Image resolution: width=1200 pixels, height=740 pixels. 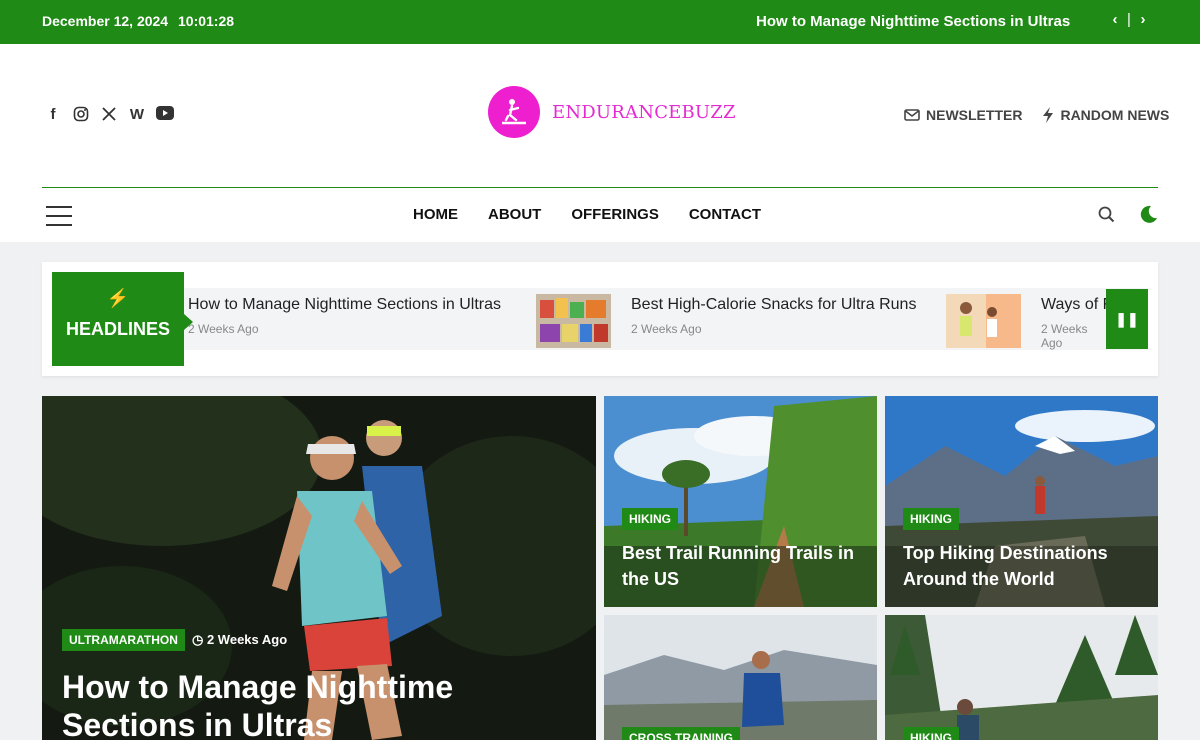 What do you see at coordinates (117, 329) in the screenshot?
I see `headlines-label: HEADLINES` at bounding box center [117, 329].